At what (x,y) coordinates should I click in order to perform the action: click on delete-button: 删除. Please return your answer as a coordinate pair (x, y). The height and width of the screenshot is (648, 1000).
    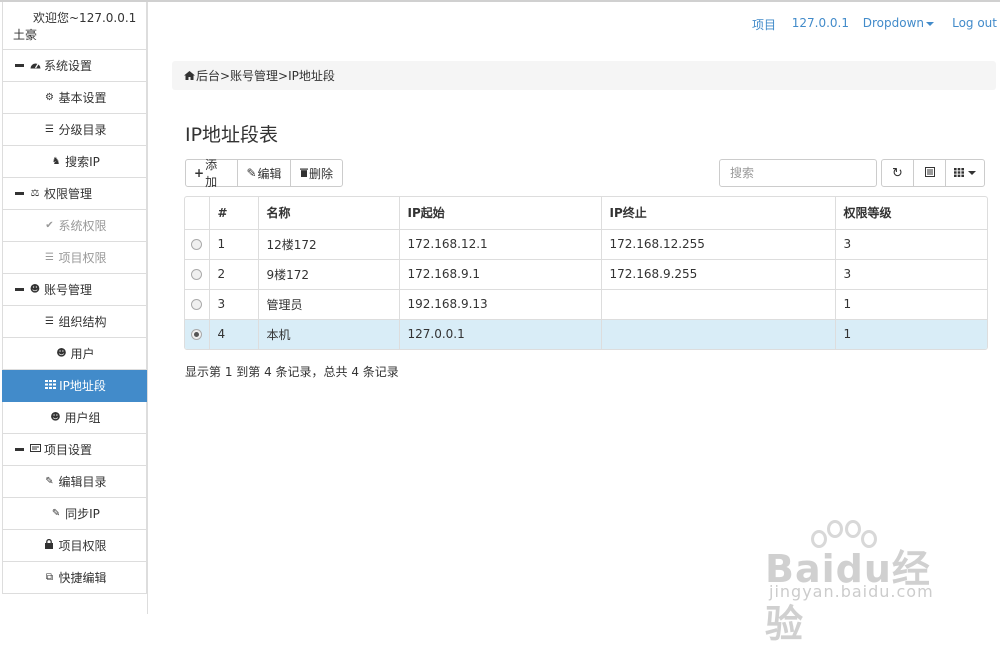
    Looking at the image, I should click on (316, 173).